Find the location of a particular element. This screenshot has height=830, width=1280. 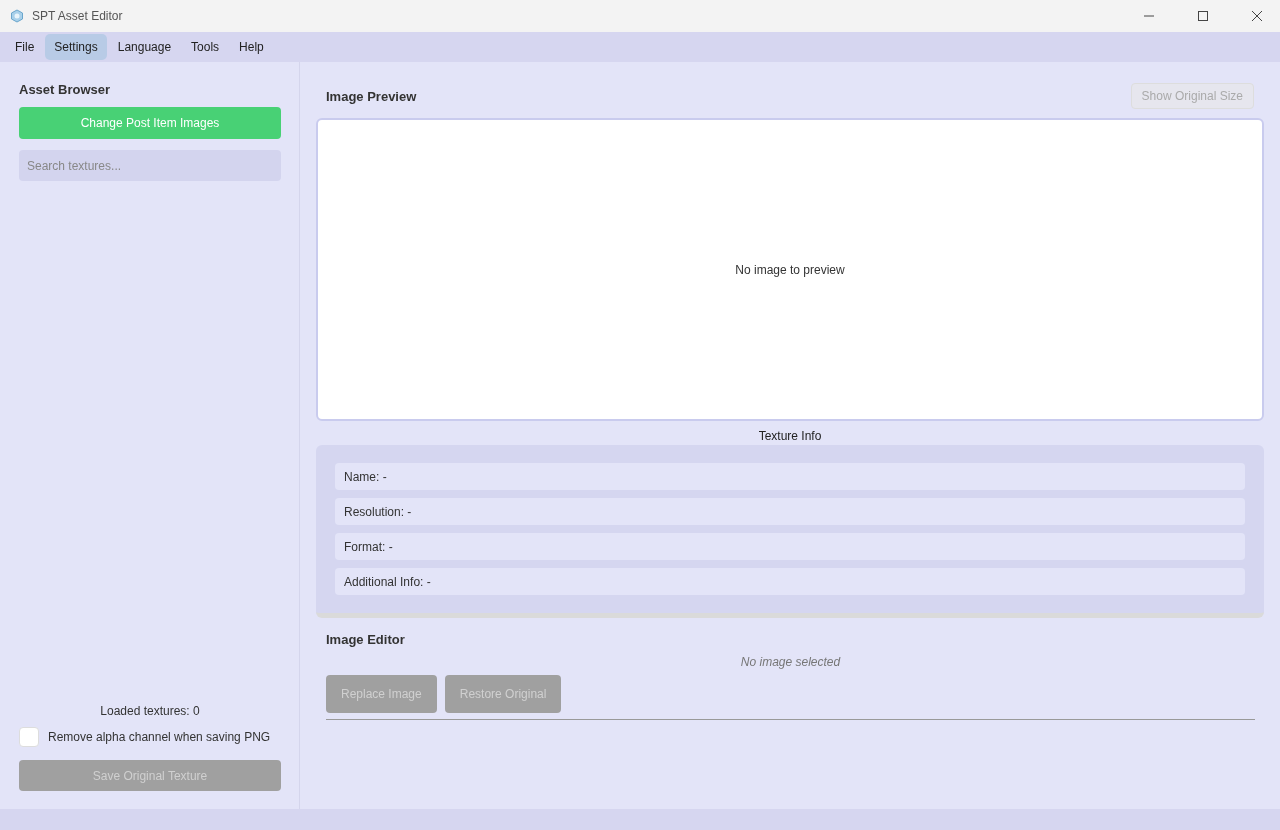

editor-status: No image selected is located at coordinates (790, 662).